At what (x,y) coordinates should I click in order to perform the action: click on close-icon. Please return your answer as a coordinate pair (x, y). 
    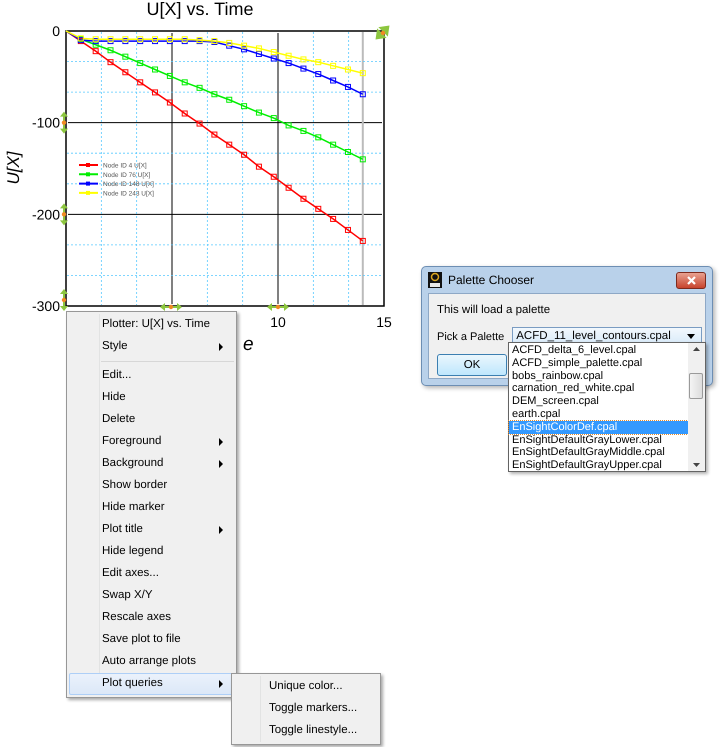
    Looking at the image, I should click on (691, 280).